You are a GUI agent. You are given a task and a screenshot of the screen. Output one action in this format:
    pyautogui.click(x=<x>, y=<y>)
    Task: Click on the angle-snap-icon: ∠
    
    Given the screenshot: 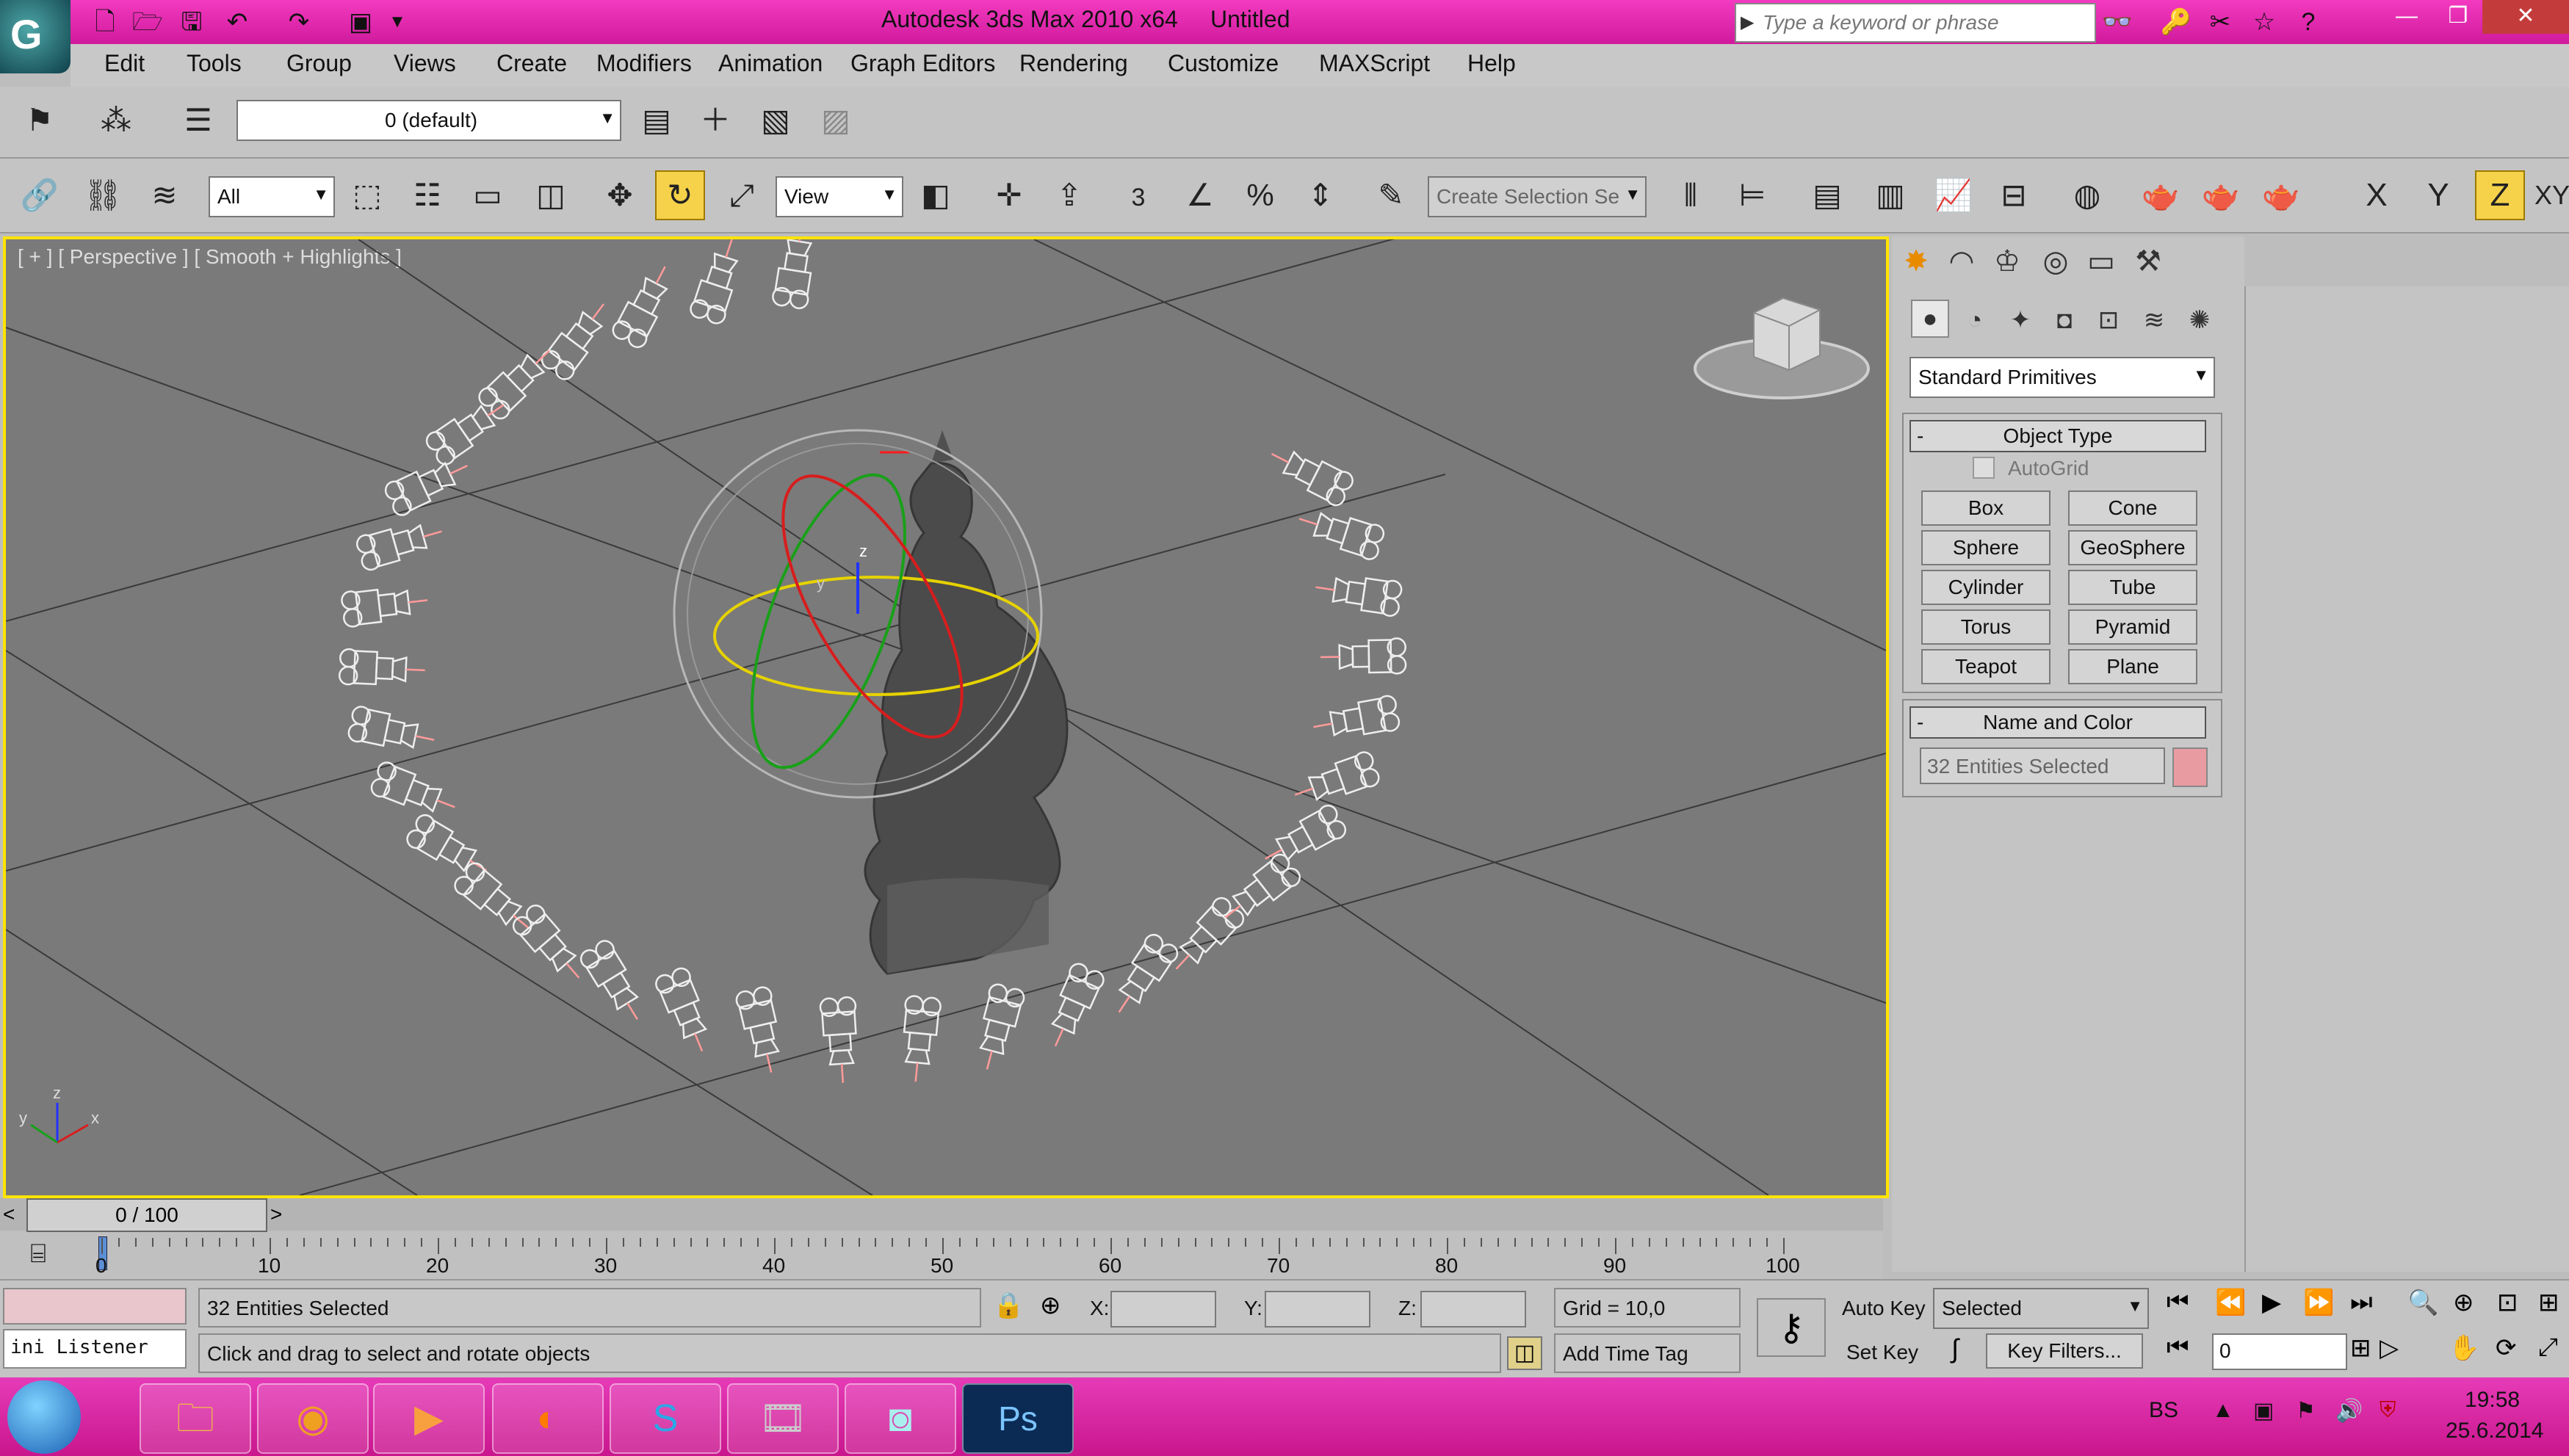 What is the action you would take?
    pyautogui.click(x=1200, y=195)
    